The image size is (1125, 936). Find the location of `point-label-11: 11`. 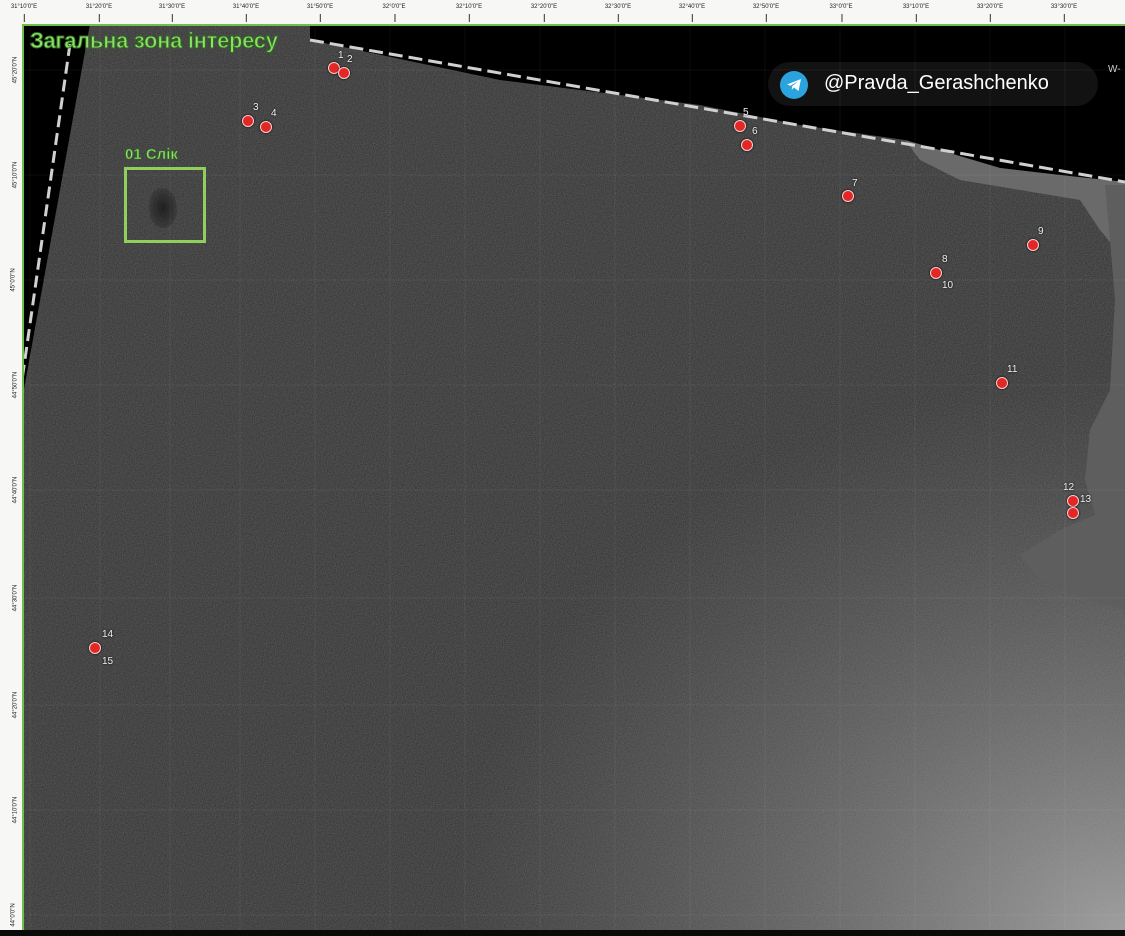

point-label-11: 11 is located at coordinates (1012, 369).